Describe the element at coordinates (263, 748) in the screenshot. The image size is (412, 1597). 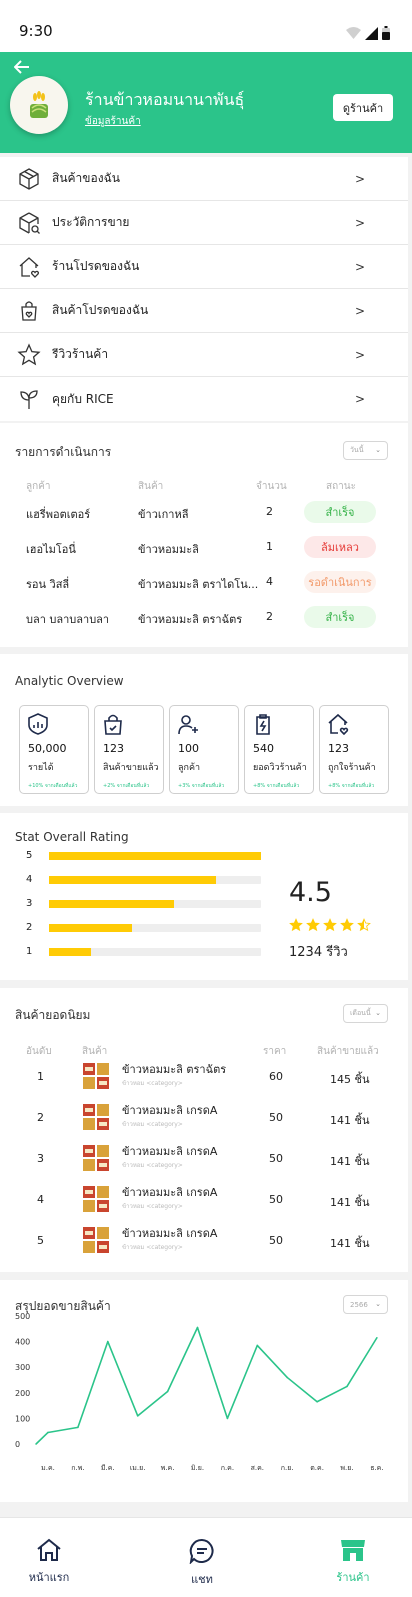
I see `analytic-value: 540` at that location.